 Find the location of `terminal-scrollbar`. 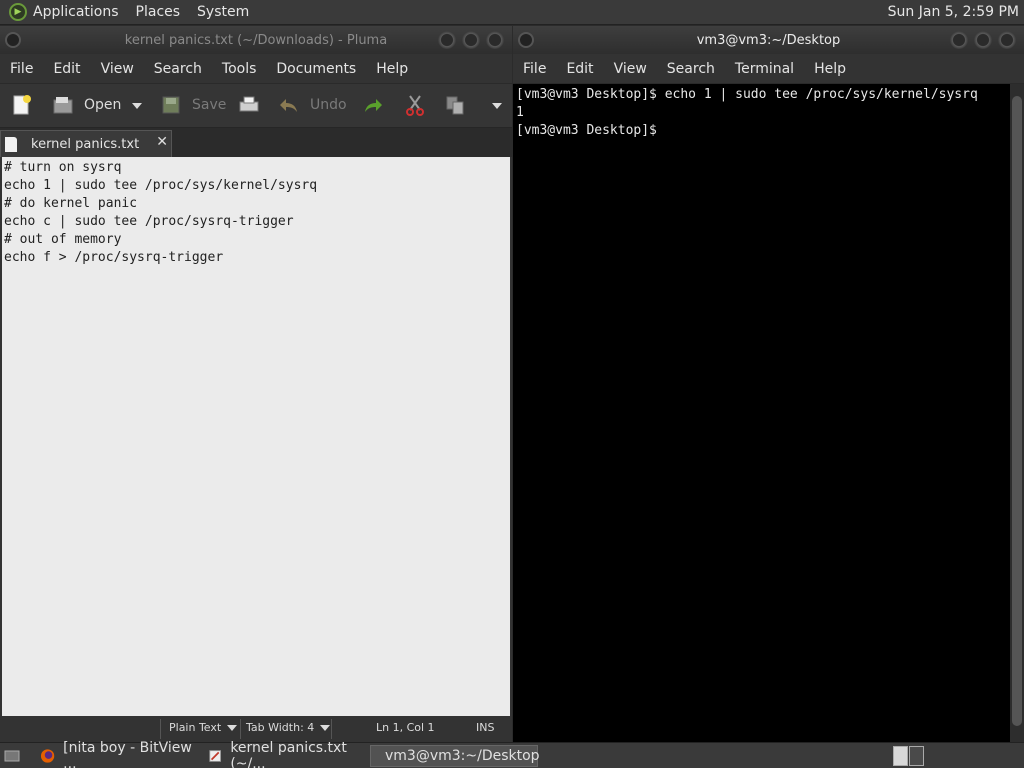

terminal-scrollbar is located at coordinates (1017, 413).